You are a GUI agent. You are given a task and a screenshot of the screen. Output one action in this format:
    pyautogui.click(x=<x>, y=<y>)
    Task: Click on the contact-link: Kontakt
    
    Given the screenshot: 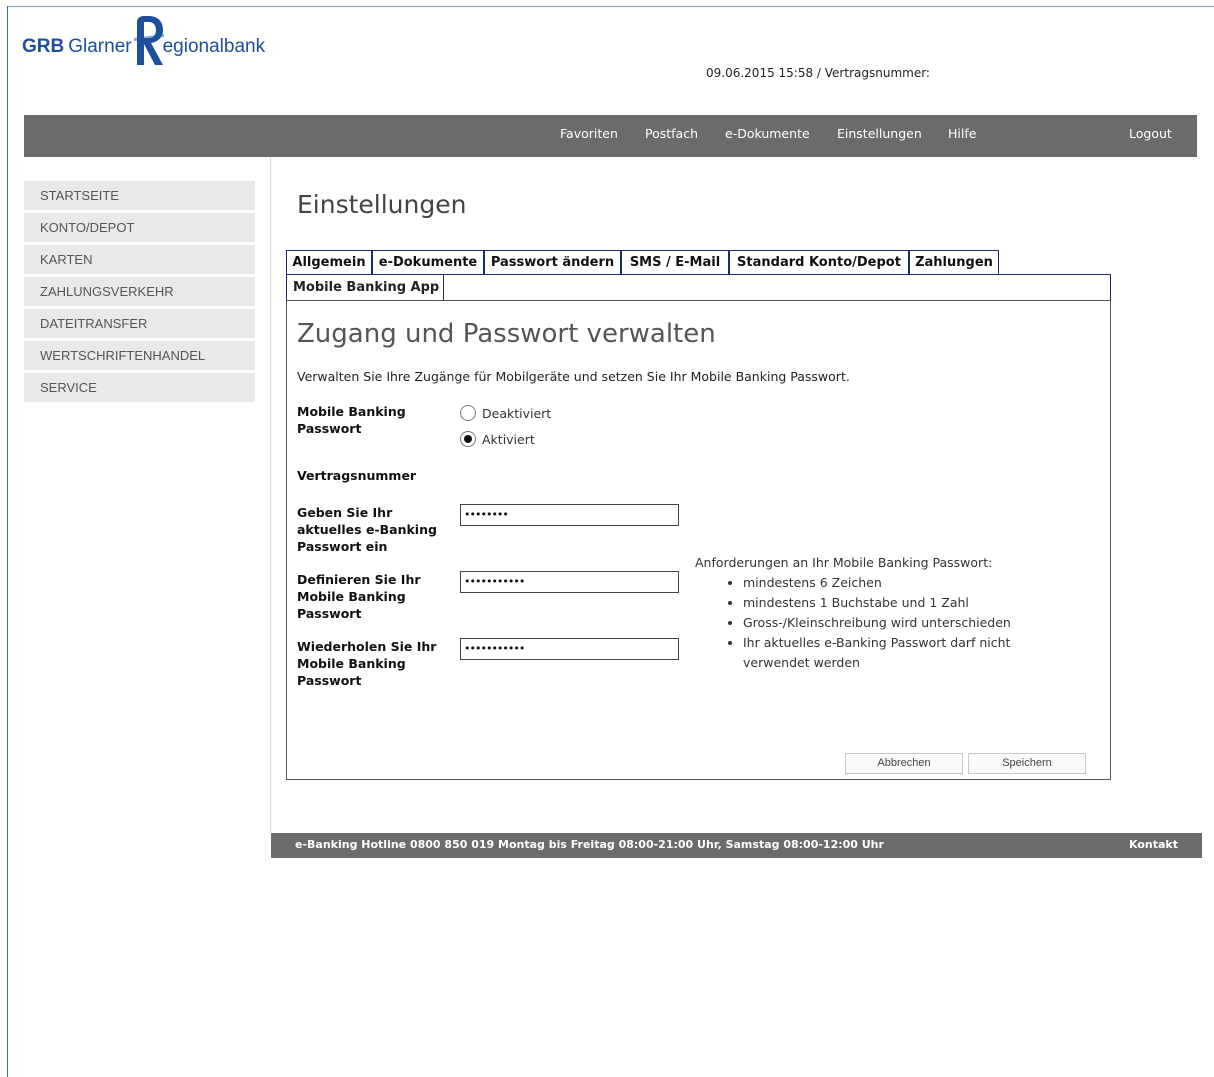 What is the action you would take?
    pyautogui.click(x=1153, y=844)
    